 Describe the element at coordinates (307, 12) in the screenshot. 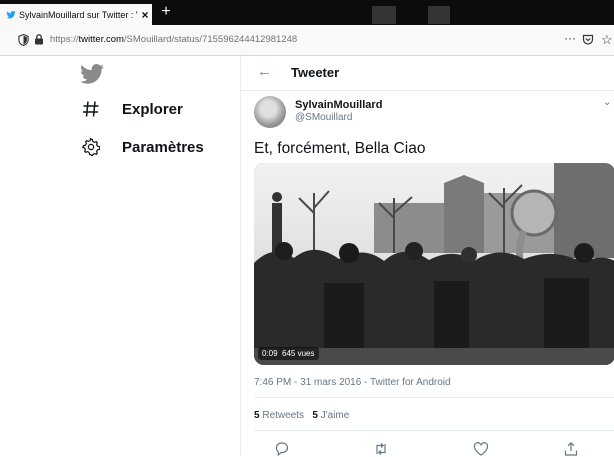

I see `browser-tab-bar: SylvainMouillard sur Twitter : "E × +` at that location.